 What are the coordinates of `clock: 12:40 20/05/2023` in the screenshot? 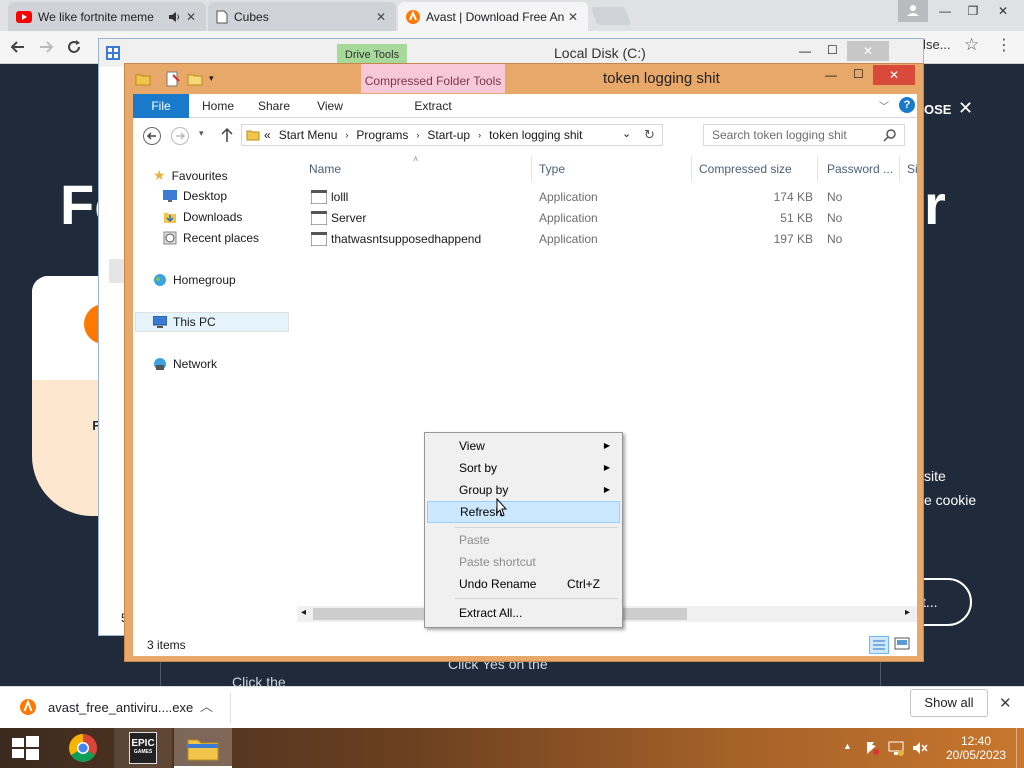 It's located at (976, 748).